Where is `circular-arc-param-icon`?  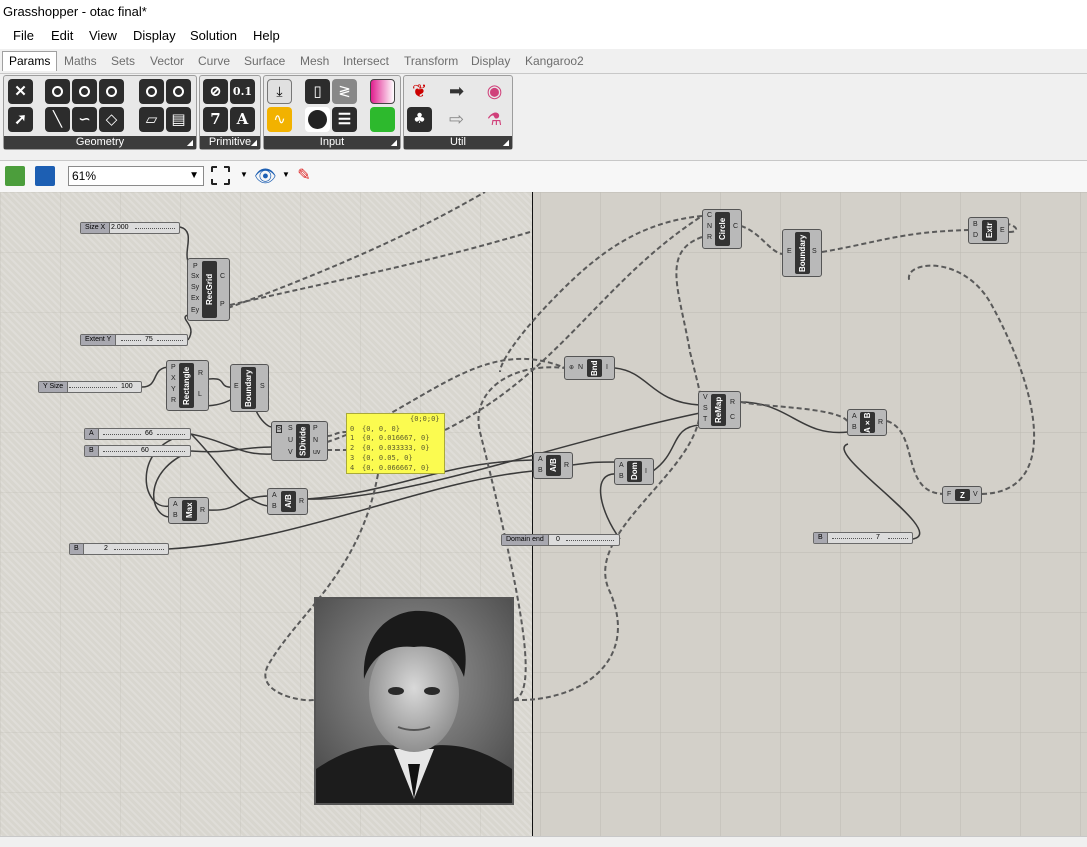 circular-arc-param-icon is located at coordinates (84, 91).